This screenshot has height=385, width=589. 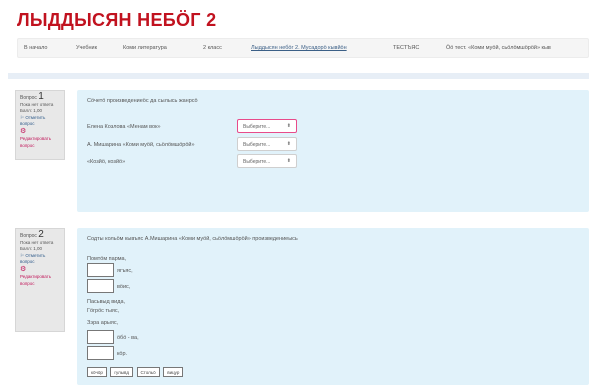 I want to click on drag-choice: вицур, so click(x=173, y=372).